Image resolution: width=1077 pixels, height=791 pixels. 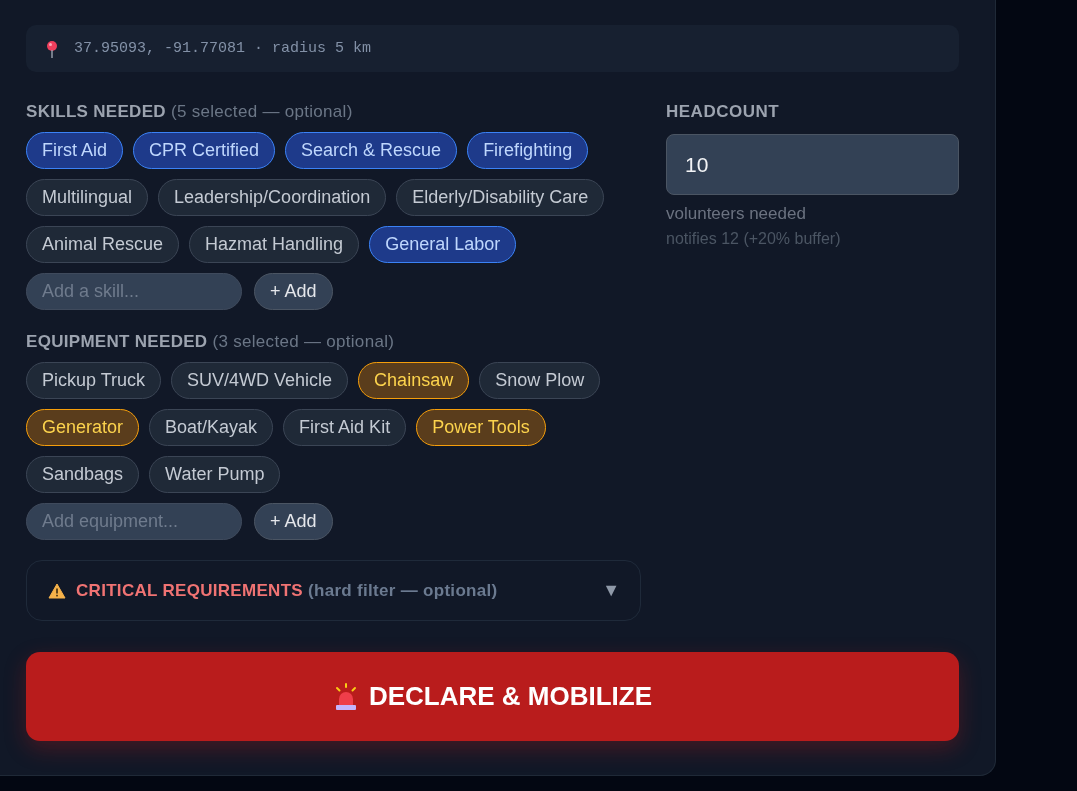 What do you see at coordinates (211, 342) in the screenshot?
I see `section-label: EQUIPMENT NEEDED (3 selected — optional)` at bounding box center [211, 342].